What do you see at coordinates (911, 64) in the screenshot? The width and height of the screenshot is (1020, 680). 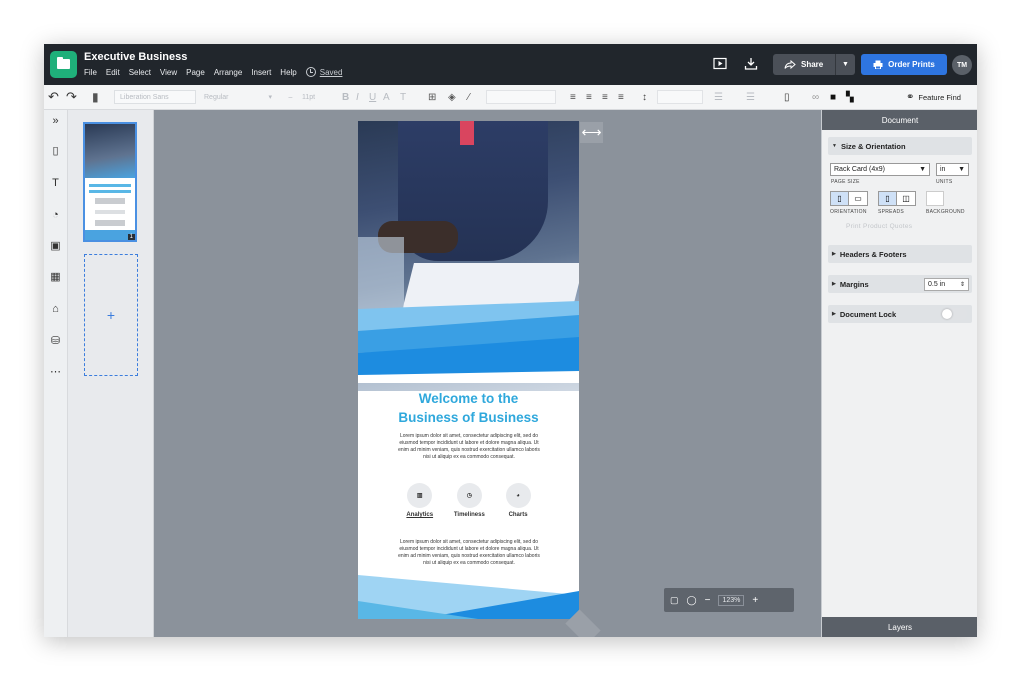 I see `order-prints-label: Order Prints` at bounding box center [911, 64].